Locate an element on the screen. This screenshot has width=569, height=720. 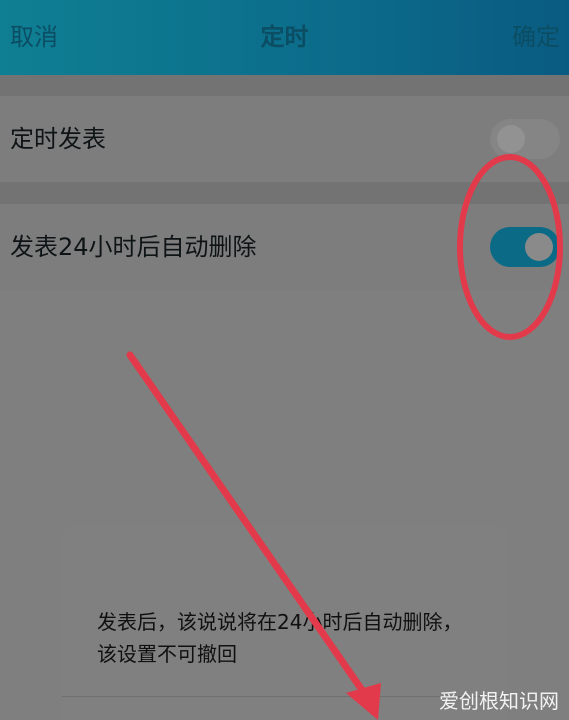
watermark: 爱创根知识网 is located at coordinates (499, 701).